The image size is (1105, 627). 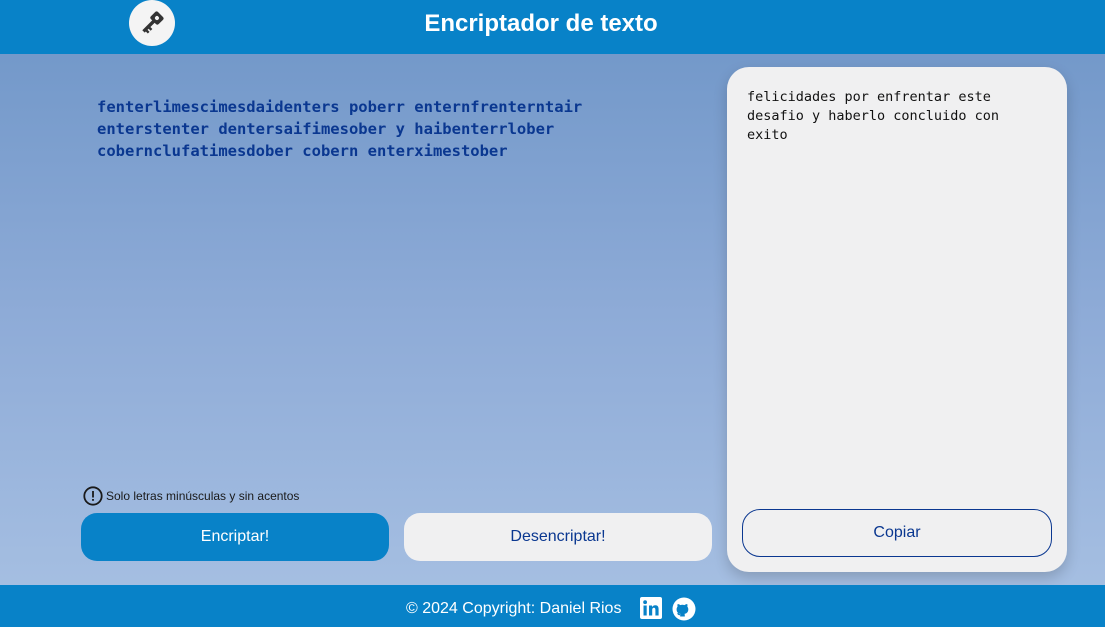 I want to click on app-footer: © 2024 Copyright: Daniel Rios, so click(x=552, y=606).